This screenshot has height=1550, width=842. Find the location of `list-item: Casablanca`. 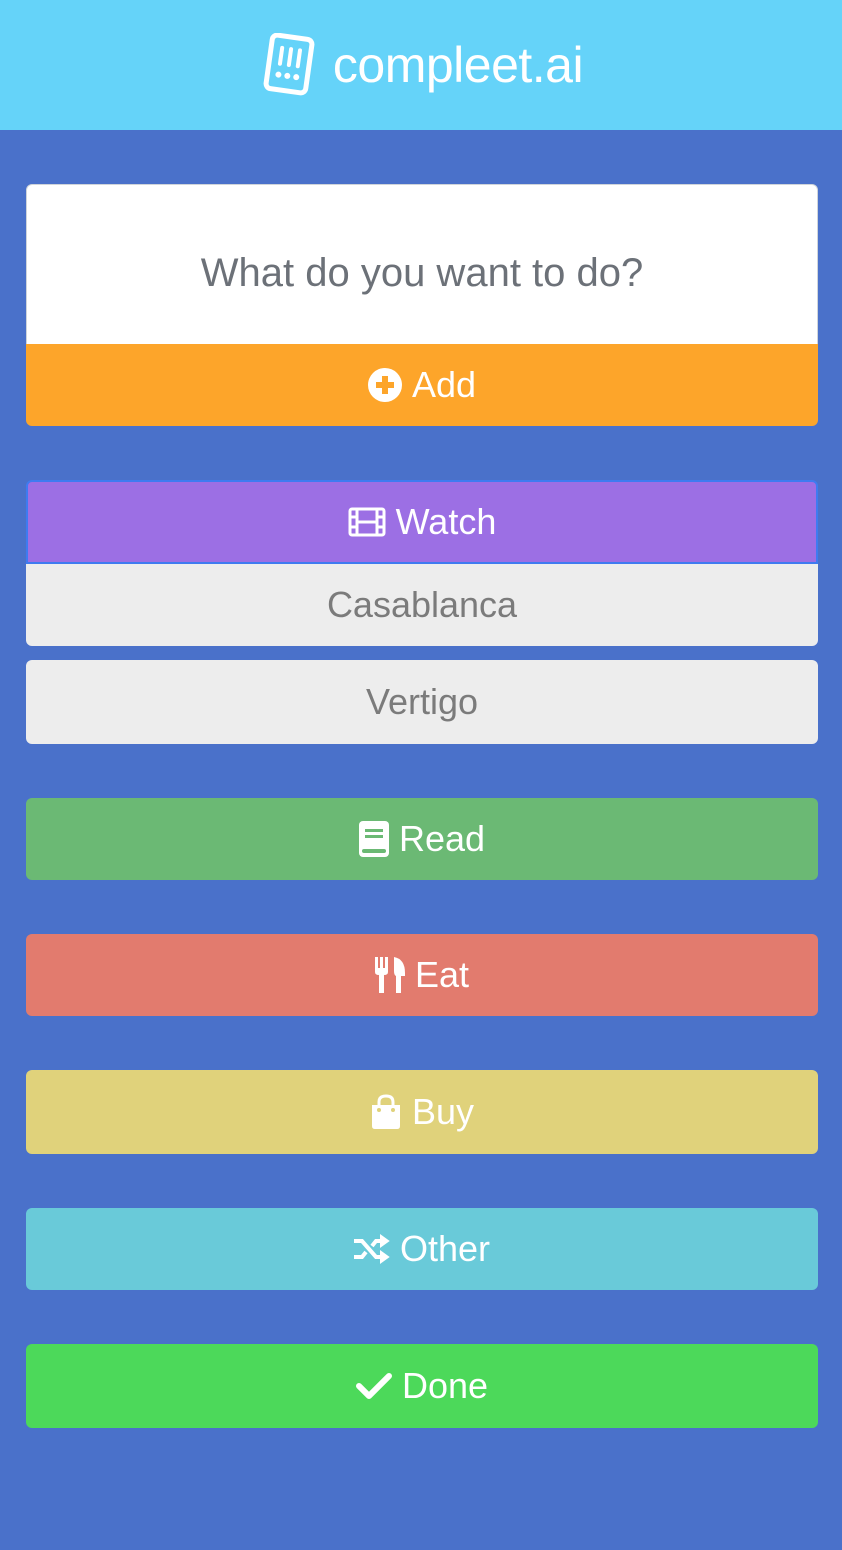

list-item: Casablanca is located at coordinates (422, 605).